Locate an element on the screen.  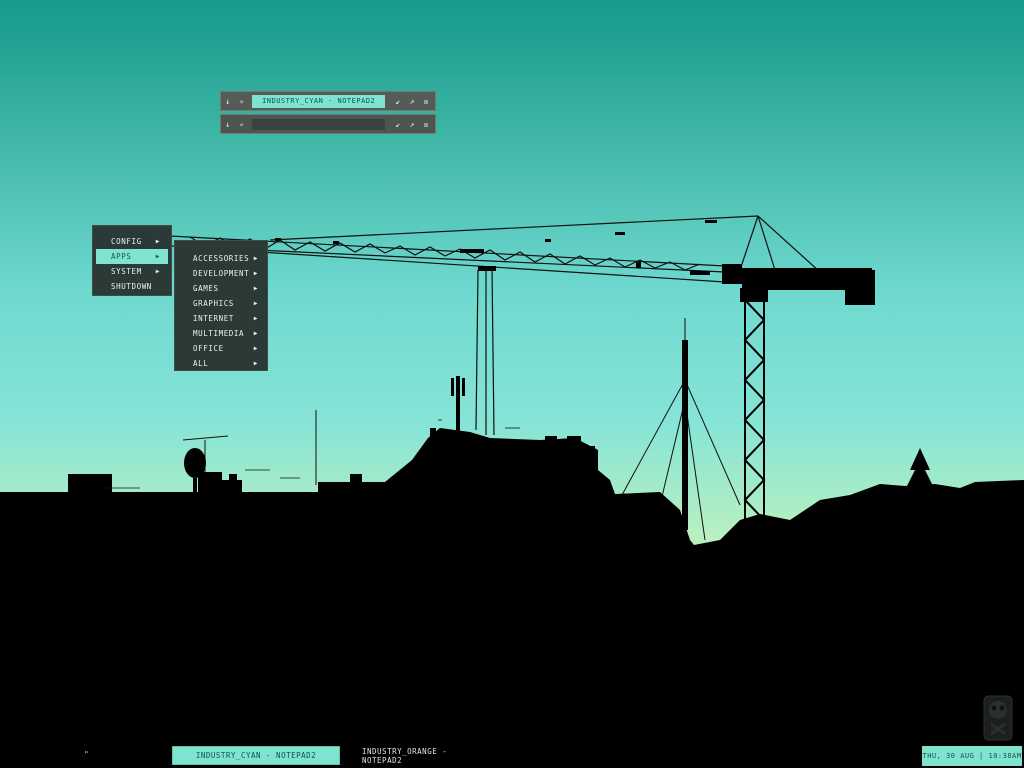
desktop-pager: " is located at coordinates (86, 754).